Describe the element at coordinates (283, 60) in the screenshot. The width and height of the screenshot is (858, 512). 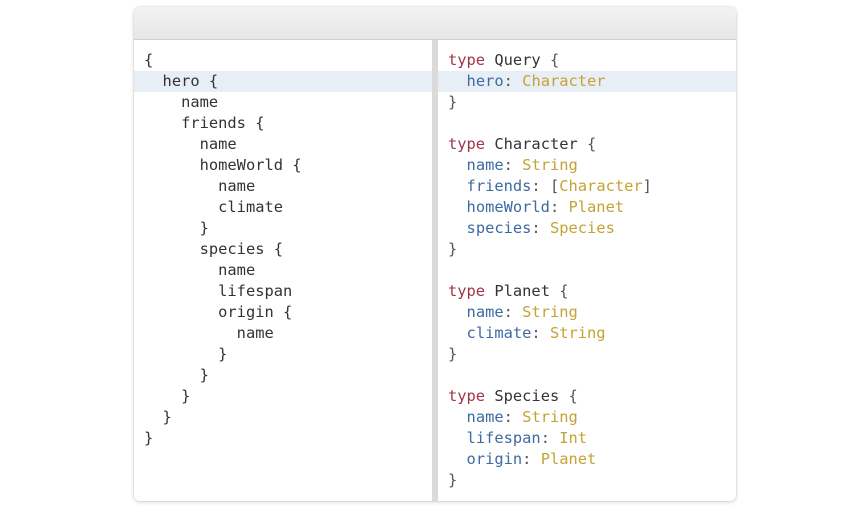
I see `query-line: {` at that location.